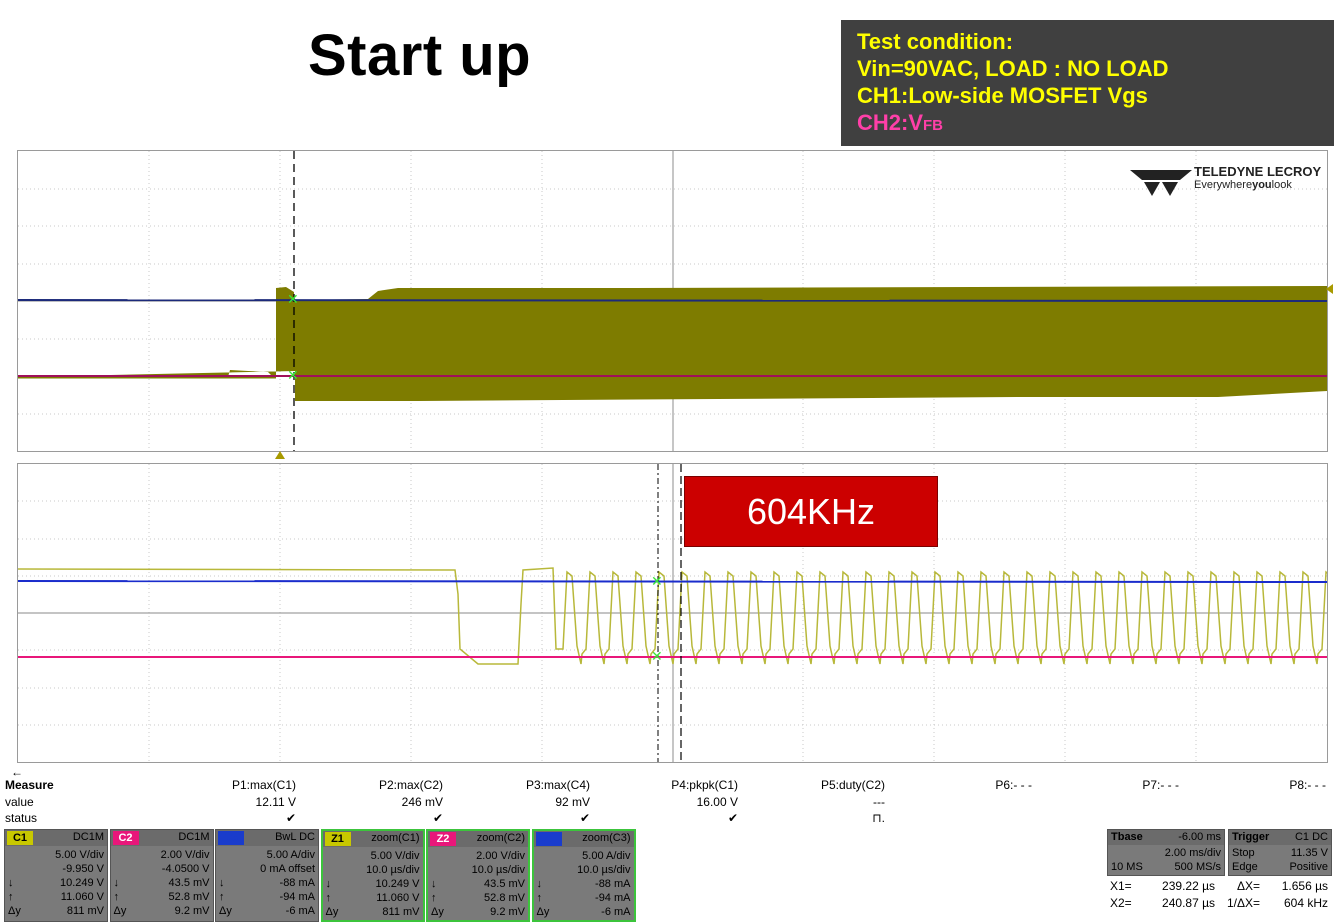  I want to click on param-status-p1: ✔, so click(290, 818).